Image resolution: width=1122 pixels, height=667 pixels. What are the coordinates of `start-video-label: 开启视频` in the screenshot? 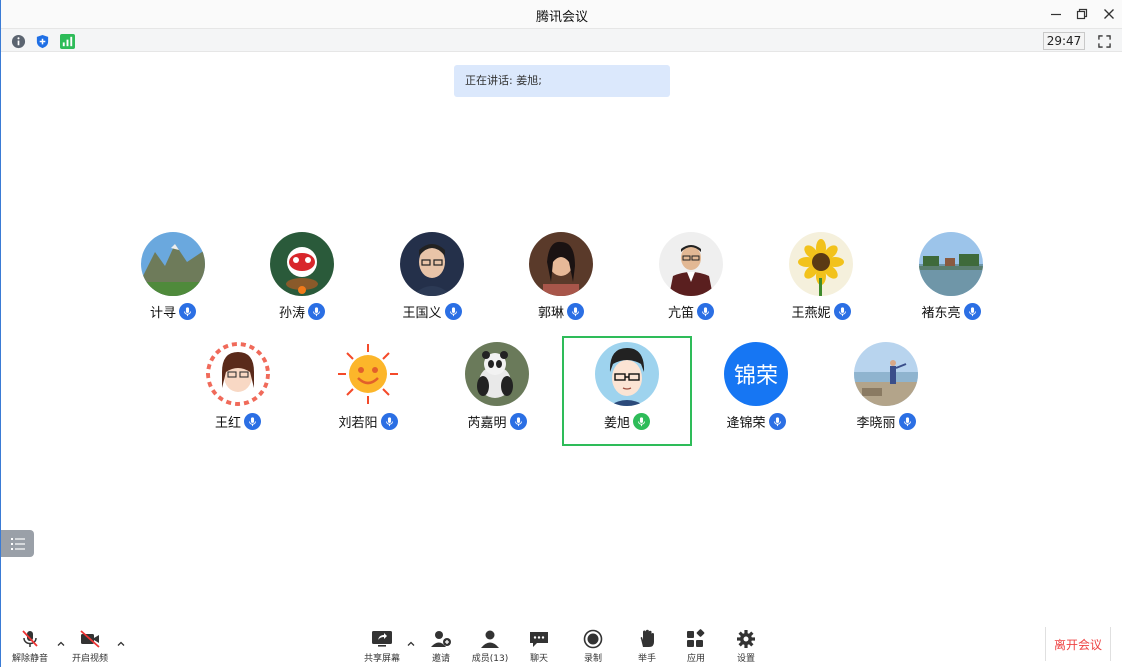 It's located at (89, 659).